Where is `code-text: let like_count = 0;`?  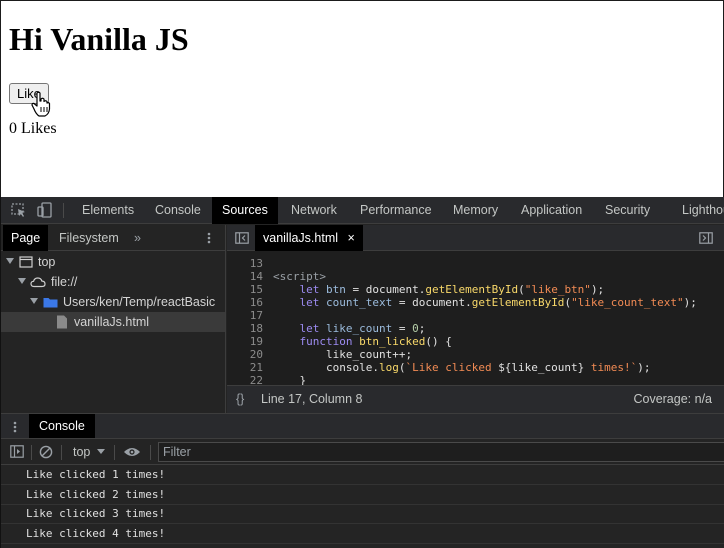
code-text: let like_count = 0; is located at coordinates (362, 328).